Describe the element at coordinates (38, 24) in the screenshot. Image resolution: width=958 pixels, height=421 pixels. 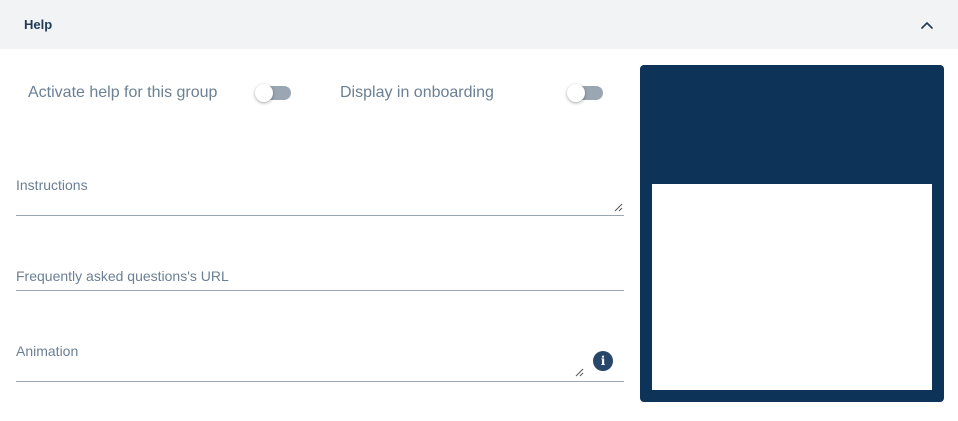
I see `panel-title: Help` at that location.